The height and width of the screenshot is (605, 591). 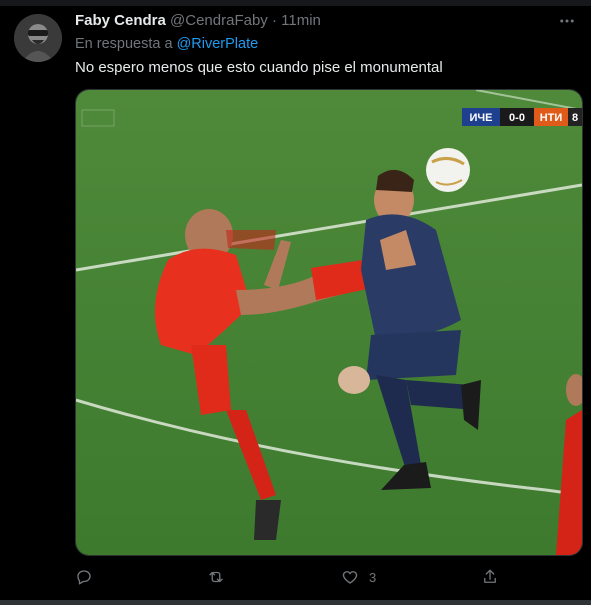 What do you see at coordinates (295, 577) in the screenshot?
I see `action-bar: 3` at bounding box center [295, 577].